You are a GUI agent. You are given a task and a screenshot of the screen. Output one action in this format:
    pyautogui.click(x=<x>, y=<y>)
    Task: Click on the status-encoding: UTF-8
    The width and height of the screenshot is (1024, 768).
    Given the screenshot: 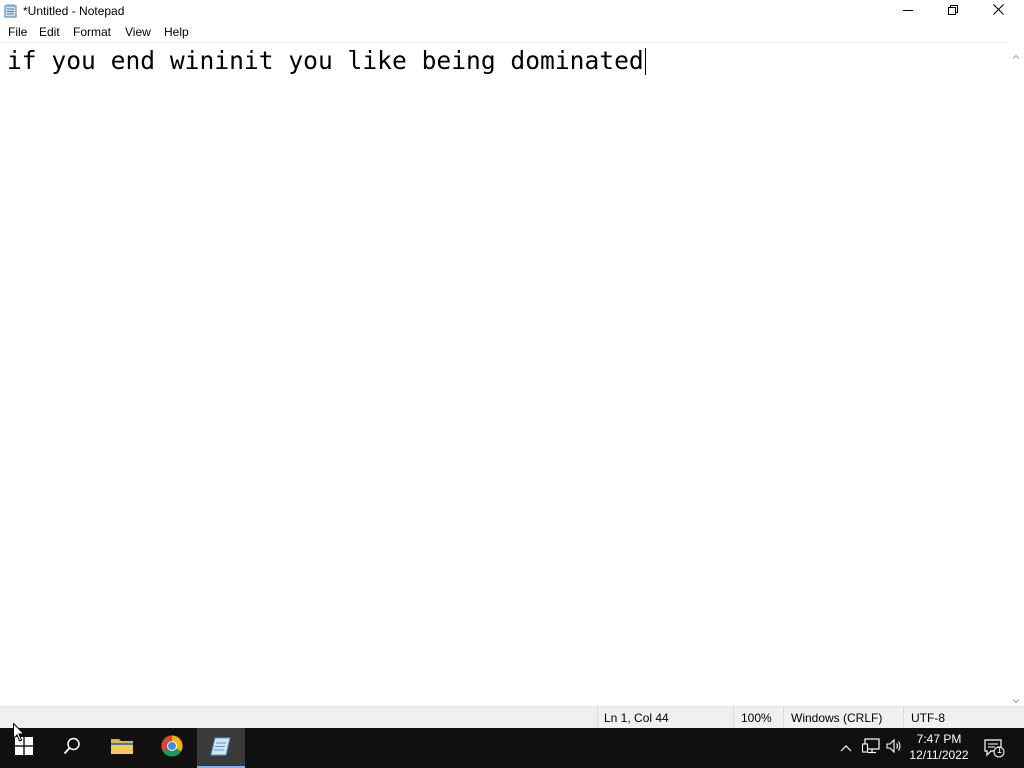 What is the action you would take?
    pyautogui.click(x=928, y=718)
    